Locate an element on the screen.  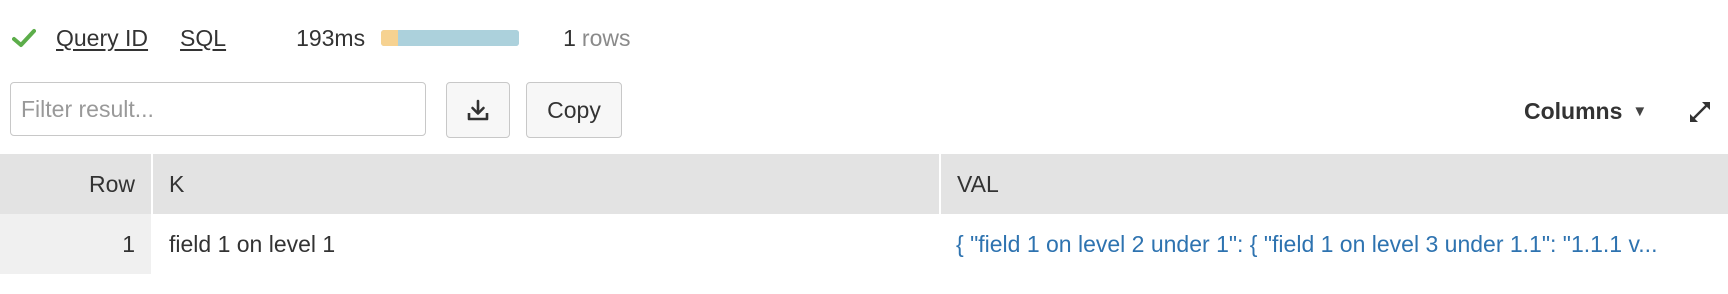
timing-bar-queue-segment is located at coordinates (389, 38).